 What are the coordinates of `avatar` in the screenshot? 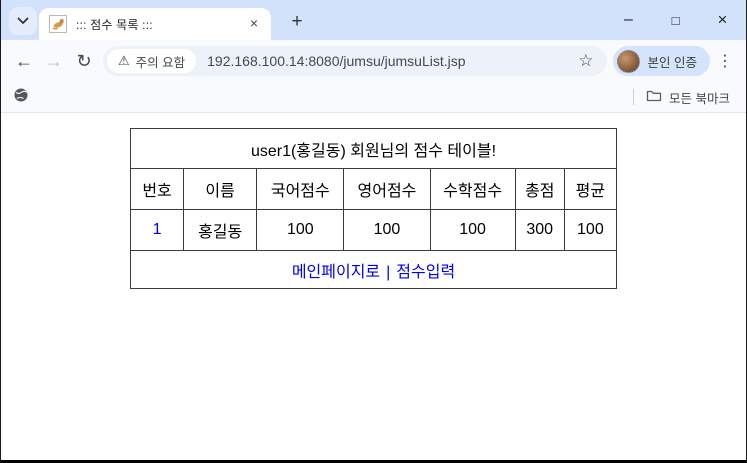 It's located at (628, 61).